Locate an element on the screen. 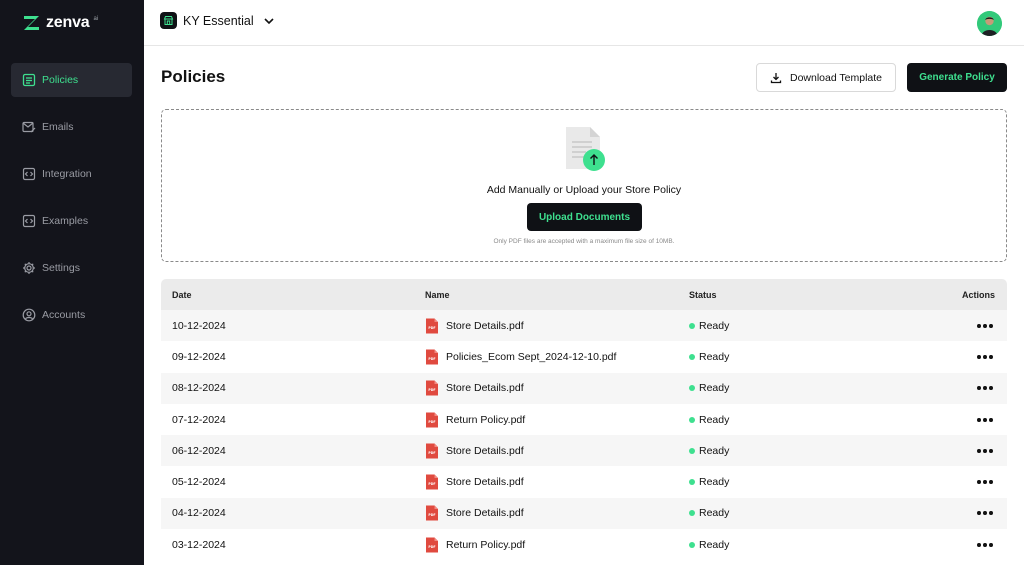 This screenshot has height=565, width=1024. table-row: 07-12-2024 PDF Return Policy.pdf Ready is located at coordinates (584, 419).